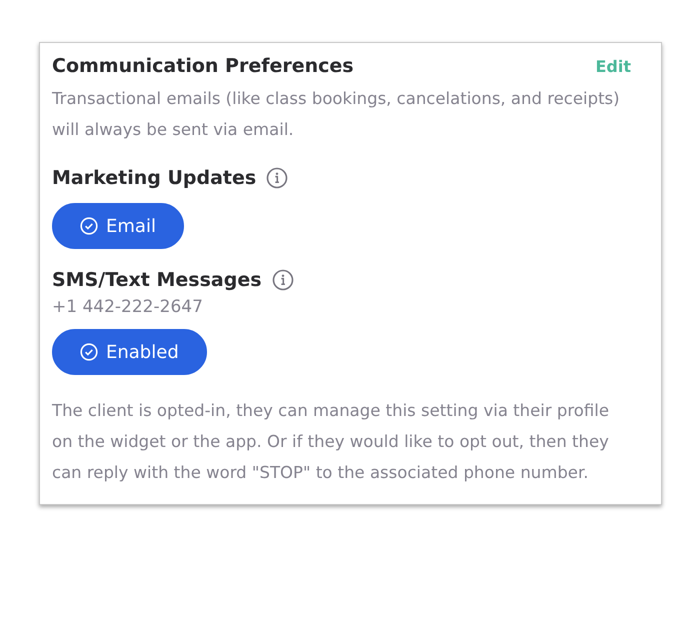  Describe the element at coordinates (154, 178) in the screenshot. I see `section-heading: Marketing Updates` at that location.